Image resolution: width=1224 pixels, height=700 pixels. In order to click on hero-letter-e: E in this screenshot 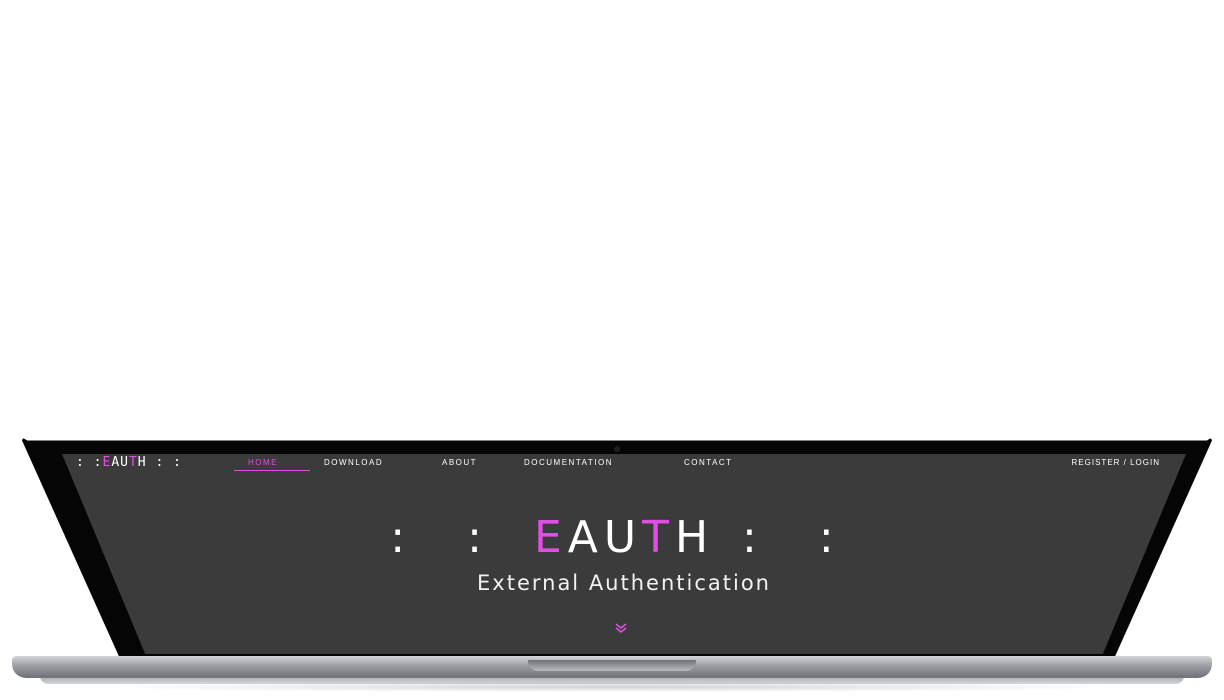, I will do `click(550, 537)`.